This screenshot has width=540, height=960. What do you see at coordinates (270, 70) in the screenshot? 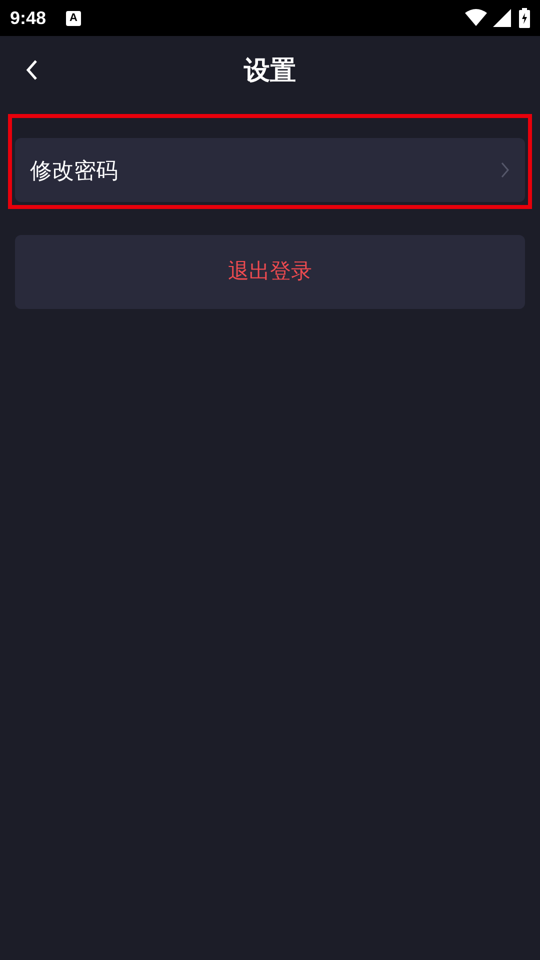
I see `page-title: 设置` at bounding box center [270, 70].